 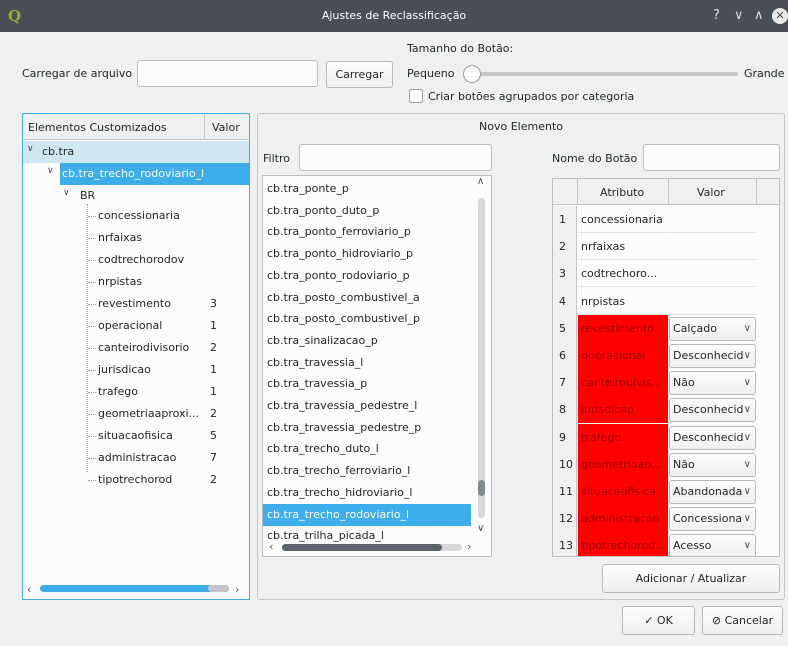 What do you see at coordinates (739, 15) in the screenshot?
I see `minimize-icon: ∨` at bounding box center [739, 15].